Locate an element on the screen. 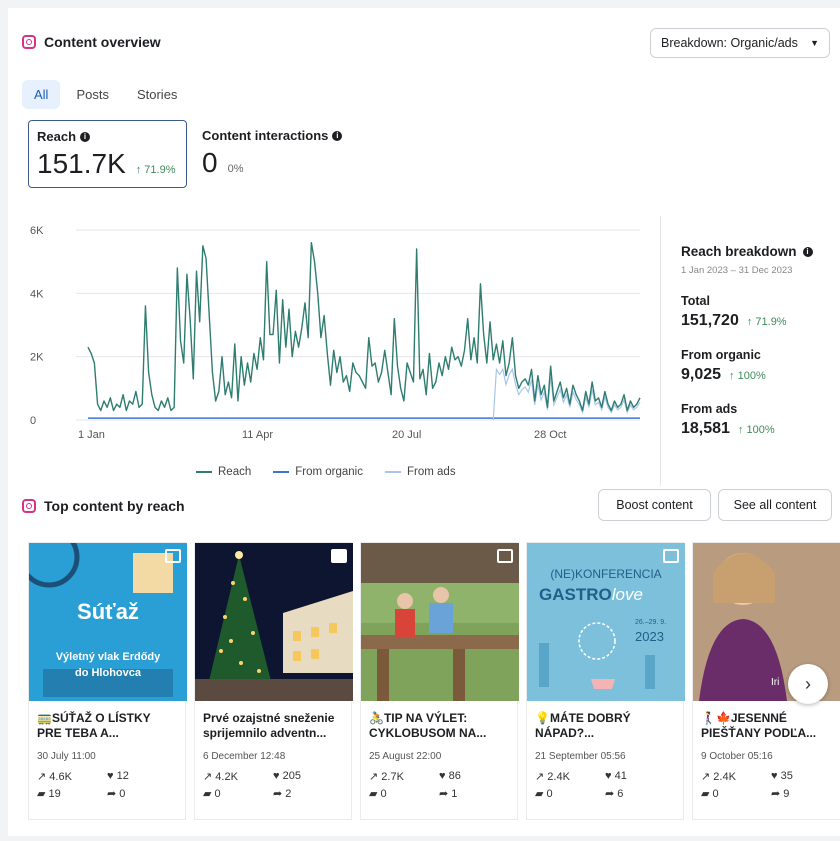 This screenshot has width=840, height=841. organic-label: From organic is located at coordinates (721, 355).